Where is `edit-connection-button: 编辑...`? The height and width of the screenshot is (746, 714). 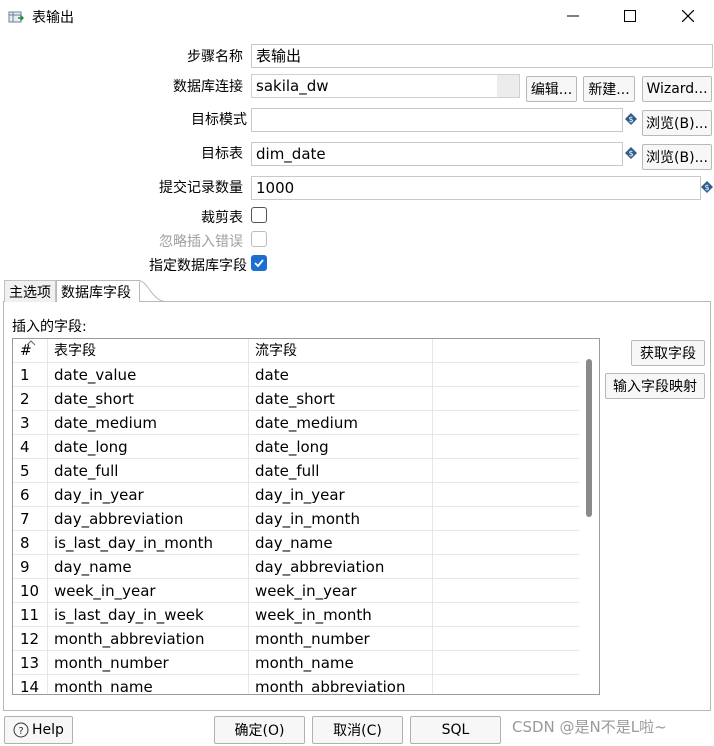 edit-connection-button: 编辑... is located at coordinates (551, 89).